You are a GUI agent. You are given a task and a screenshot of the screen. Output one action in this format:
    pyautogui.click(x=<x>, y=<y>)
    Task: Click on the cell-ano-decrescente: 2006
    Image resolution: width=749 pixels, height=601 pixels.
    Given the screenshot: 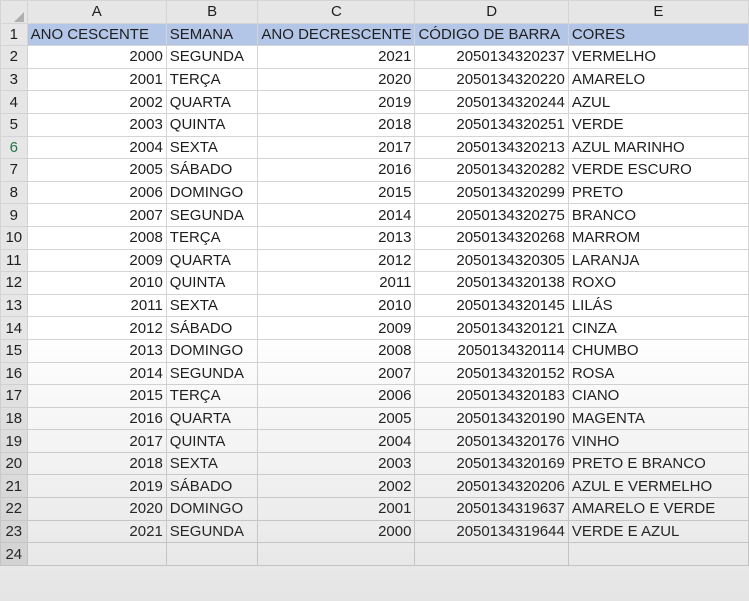 What is the action you would take?
    pyautogui.click(x=336, y=396)
    